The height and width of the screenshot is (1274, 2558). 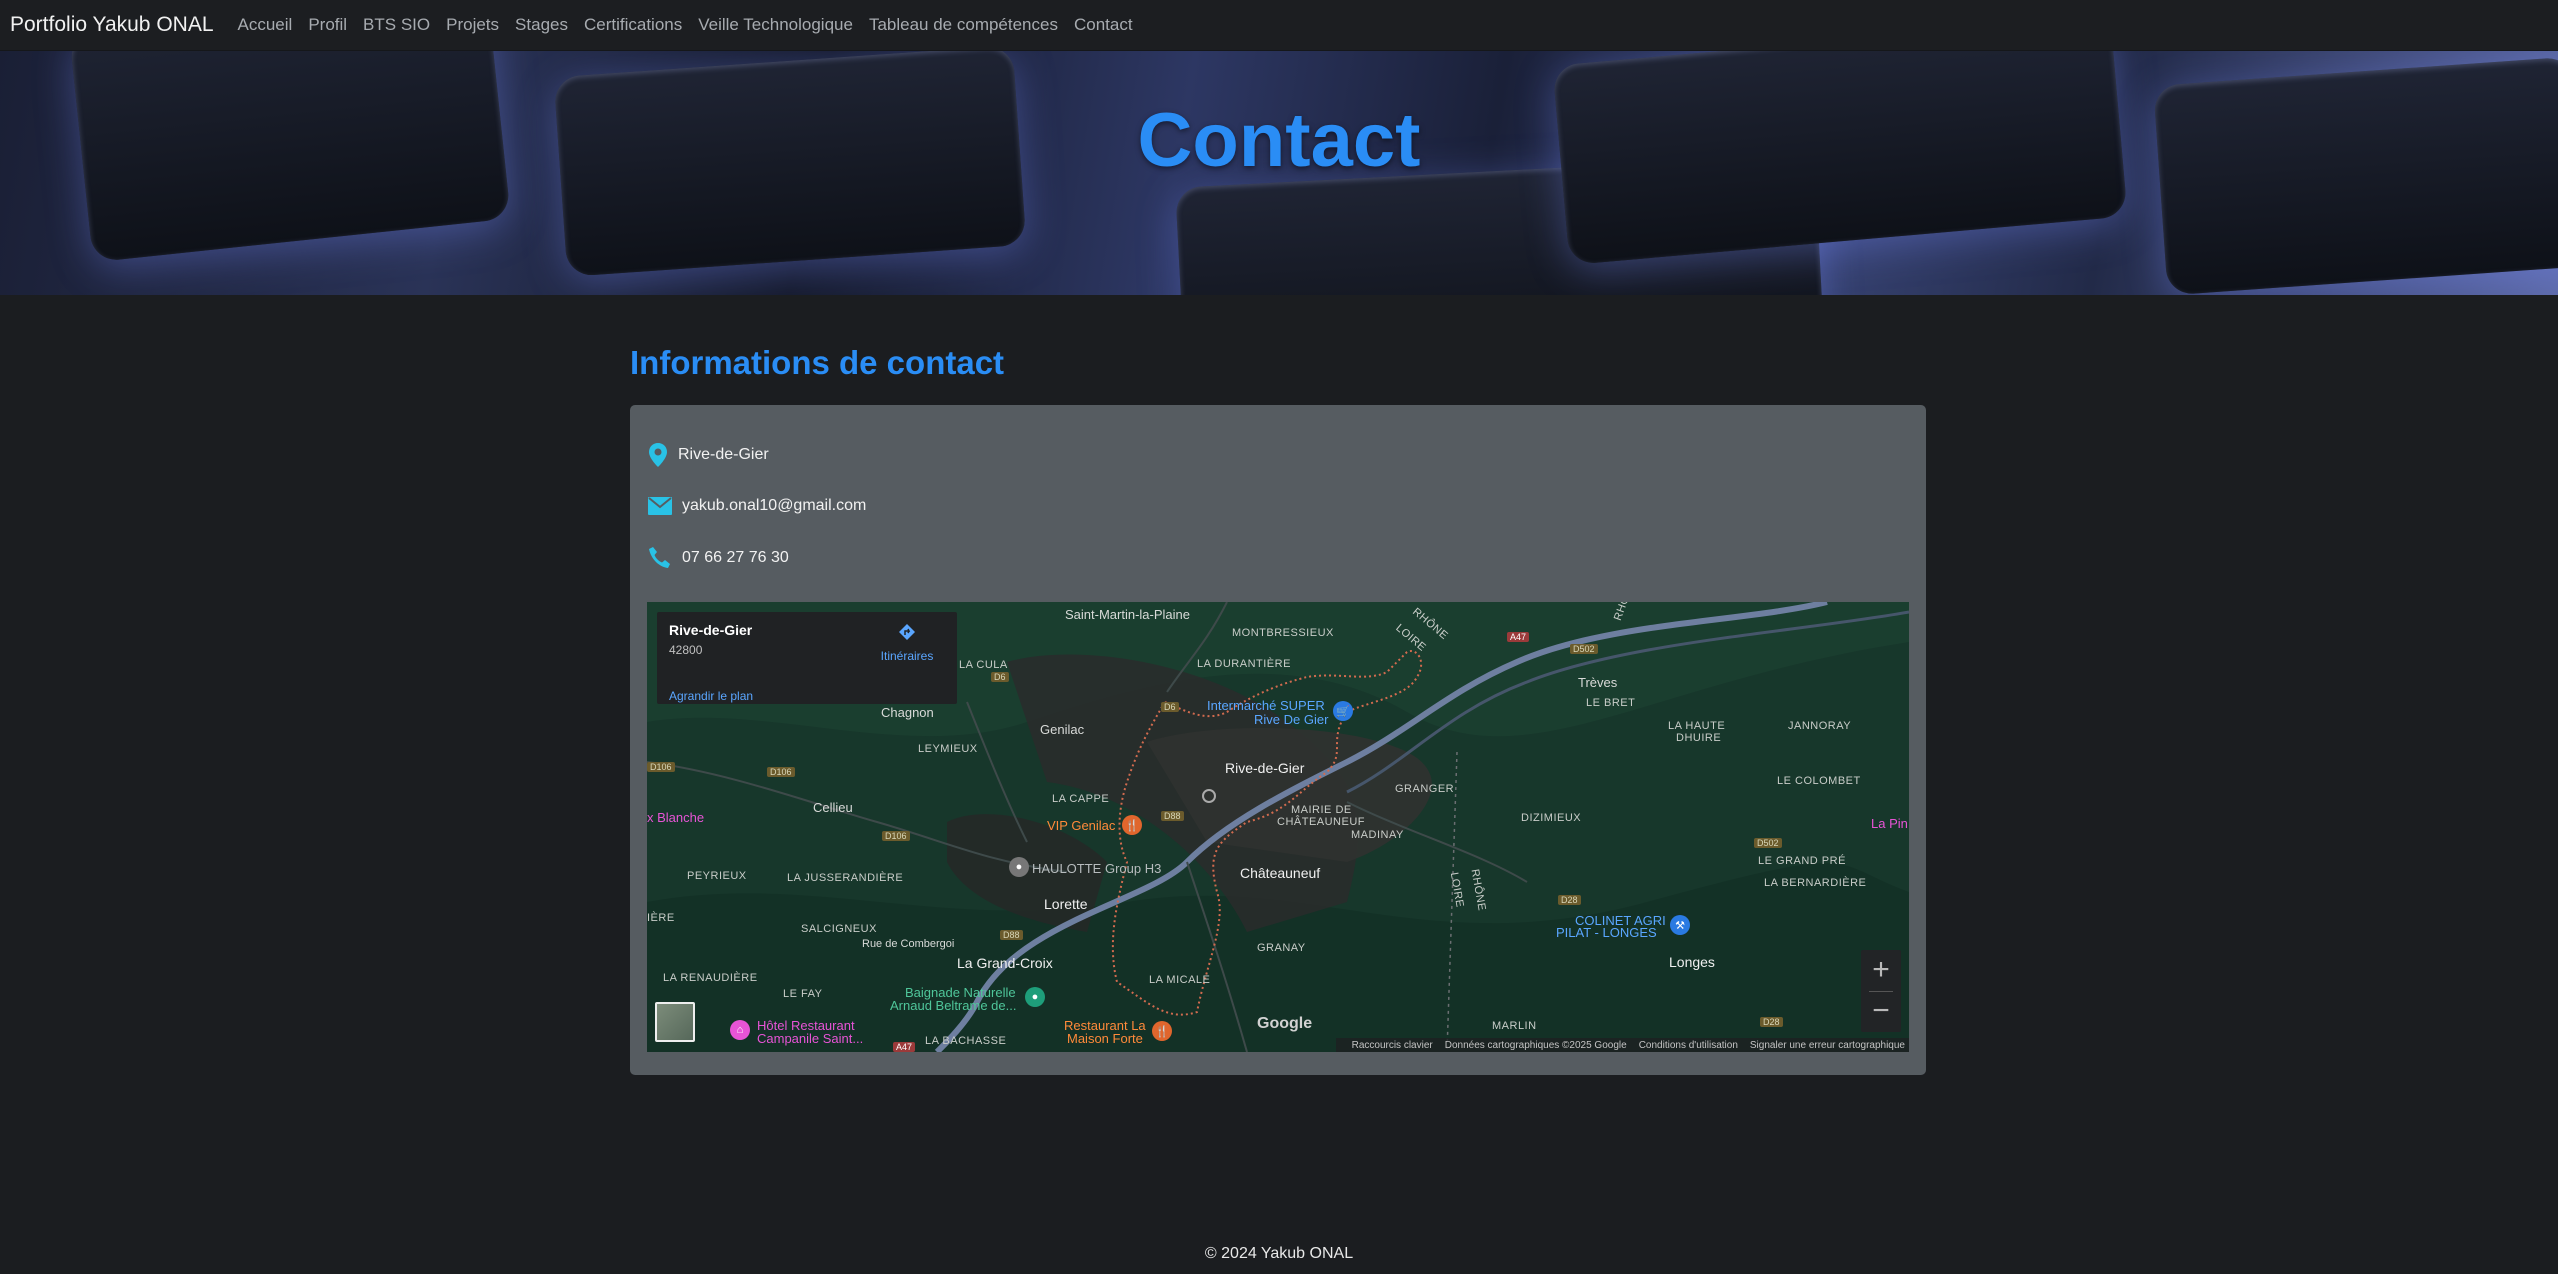 What do you see at coordinates (723, 454) in the screenshot?
I see `contact-location: Rive-de-Gier` at bounding box center [723, 454].